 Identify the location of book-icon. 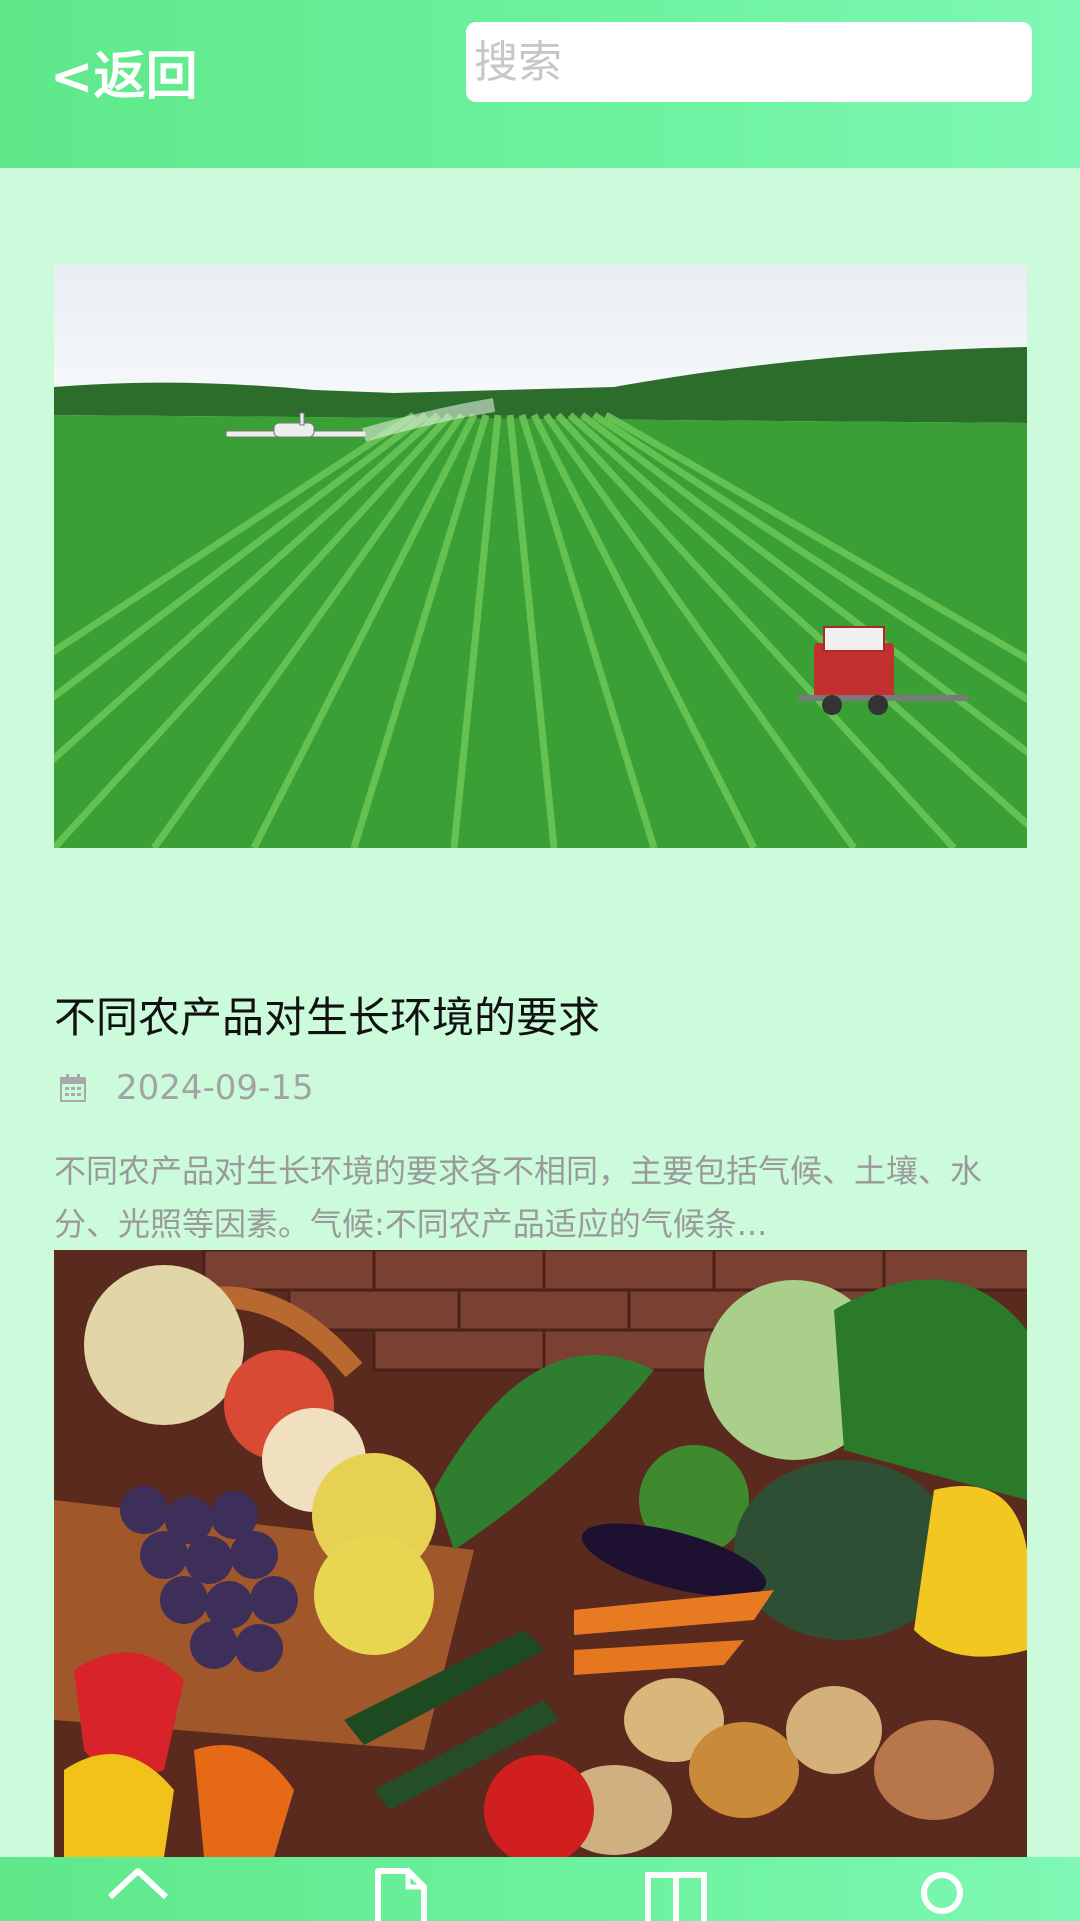
(676, 1896).